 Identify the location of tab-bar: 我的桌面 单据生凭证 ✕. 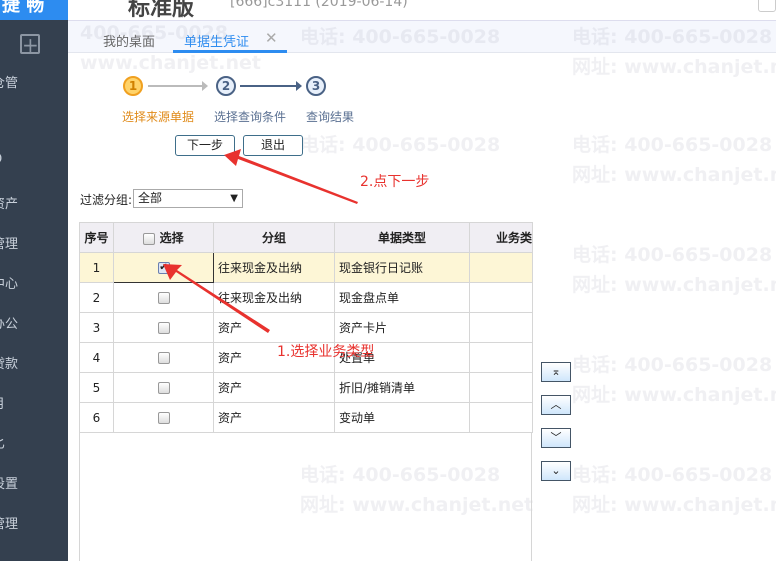
(422, 36).